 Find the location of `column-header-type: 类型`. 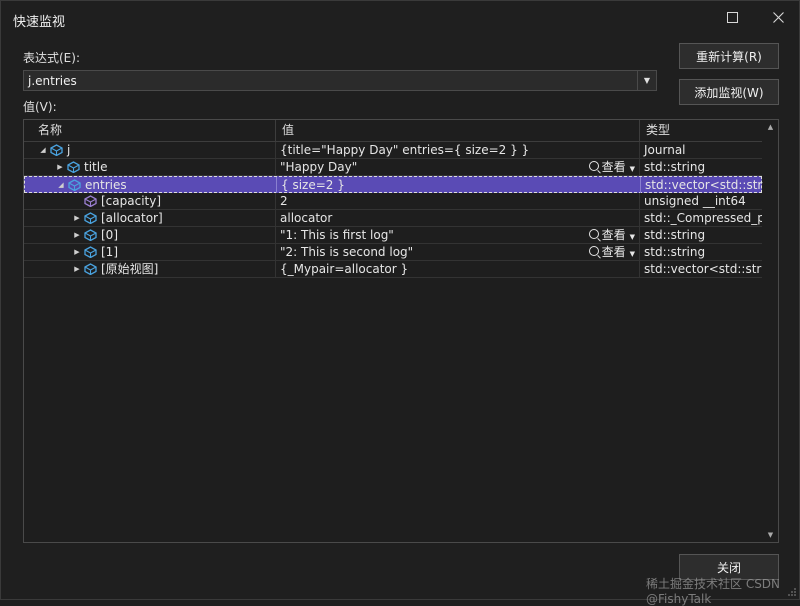

column-header-type: 类型 is located at coordinates (701, 130).